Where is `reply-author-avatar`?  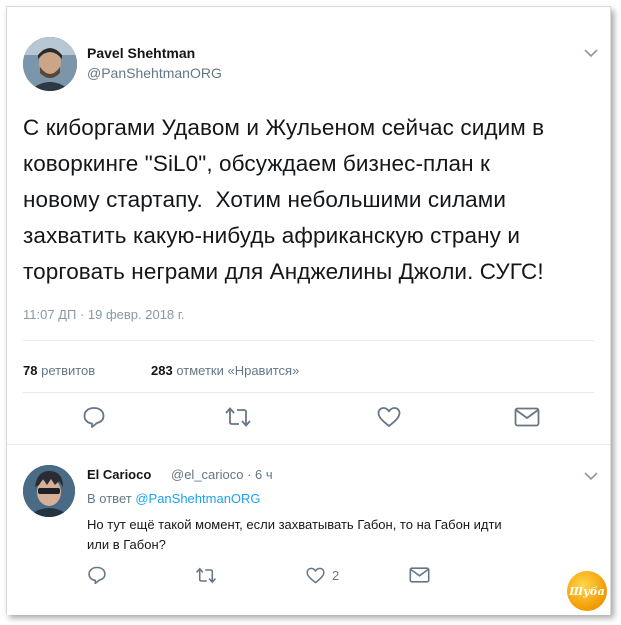 reply-author-avatar is located at coordinates (49, 491).